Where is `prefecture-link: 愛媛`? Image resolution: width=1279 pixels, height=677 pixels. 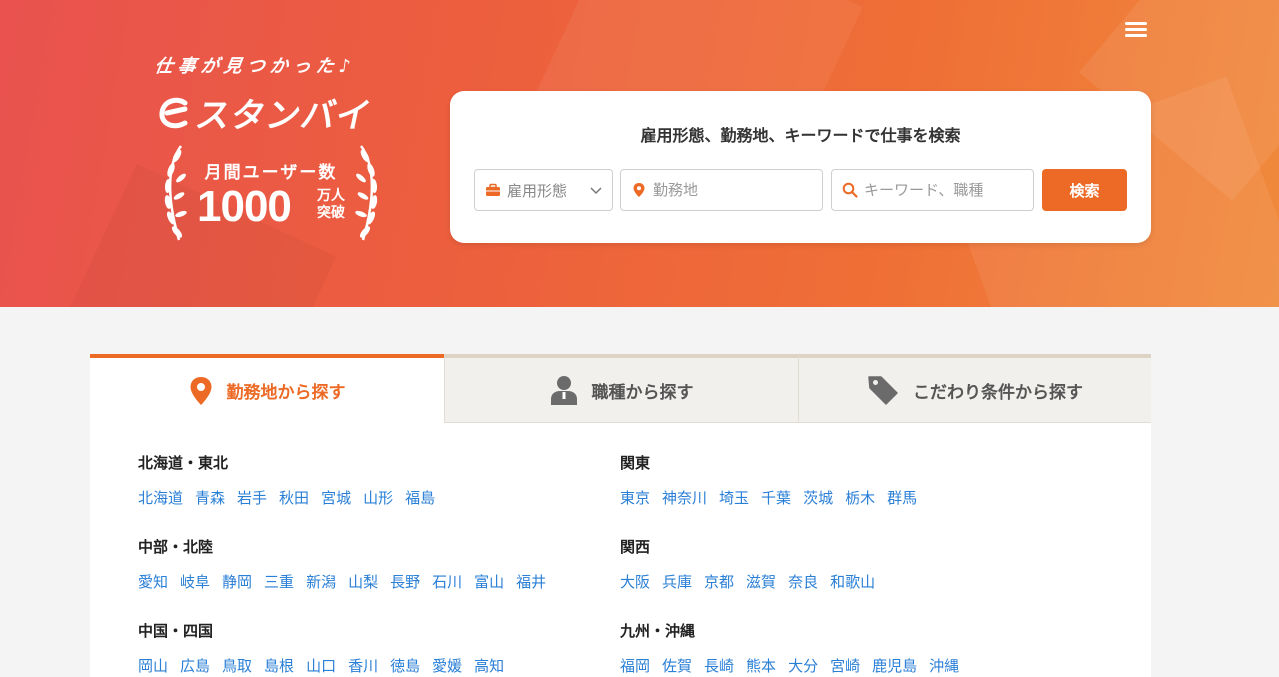 prefecture-link: 愛媛 is located at coordinates (447, 665).